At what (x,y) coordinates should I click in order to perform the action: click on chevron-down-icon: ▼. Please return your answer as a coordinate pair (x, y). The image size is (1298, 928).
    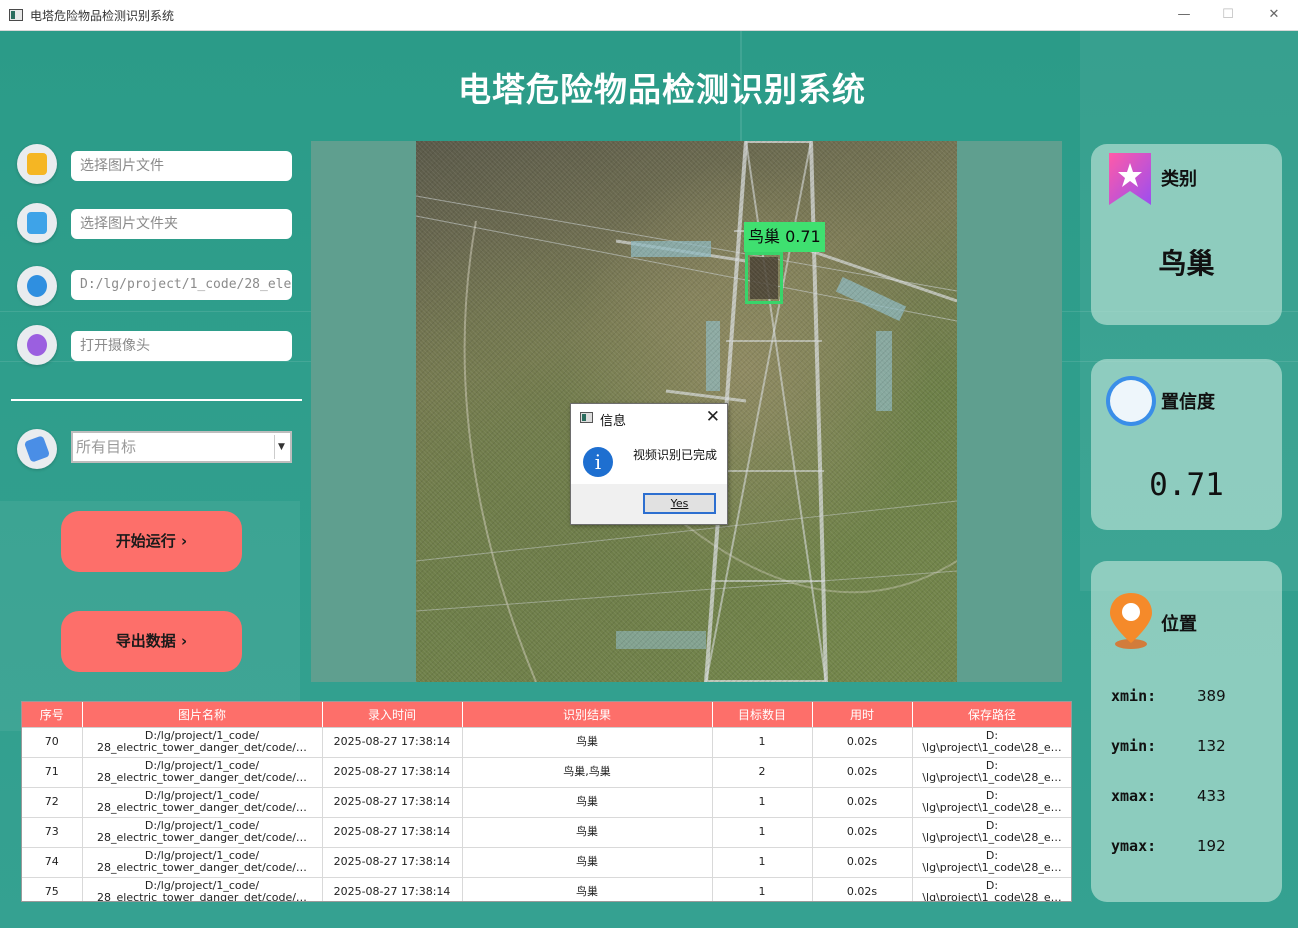
    Looking at the image, I should click on (281, 447).